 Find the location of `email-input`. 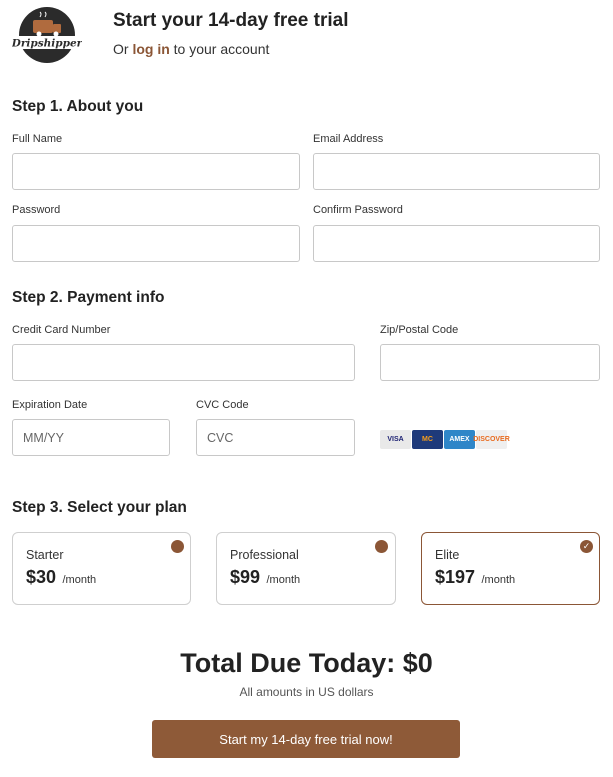

email-input is located at coordinates (456, 171).